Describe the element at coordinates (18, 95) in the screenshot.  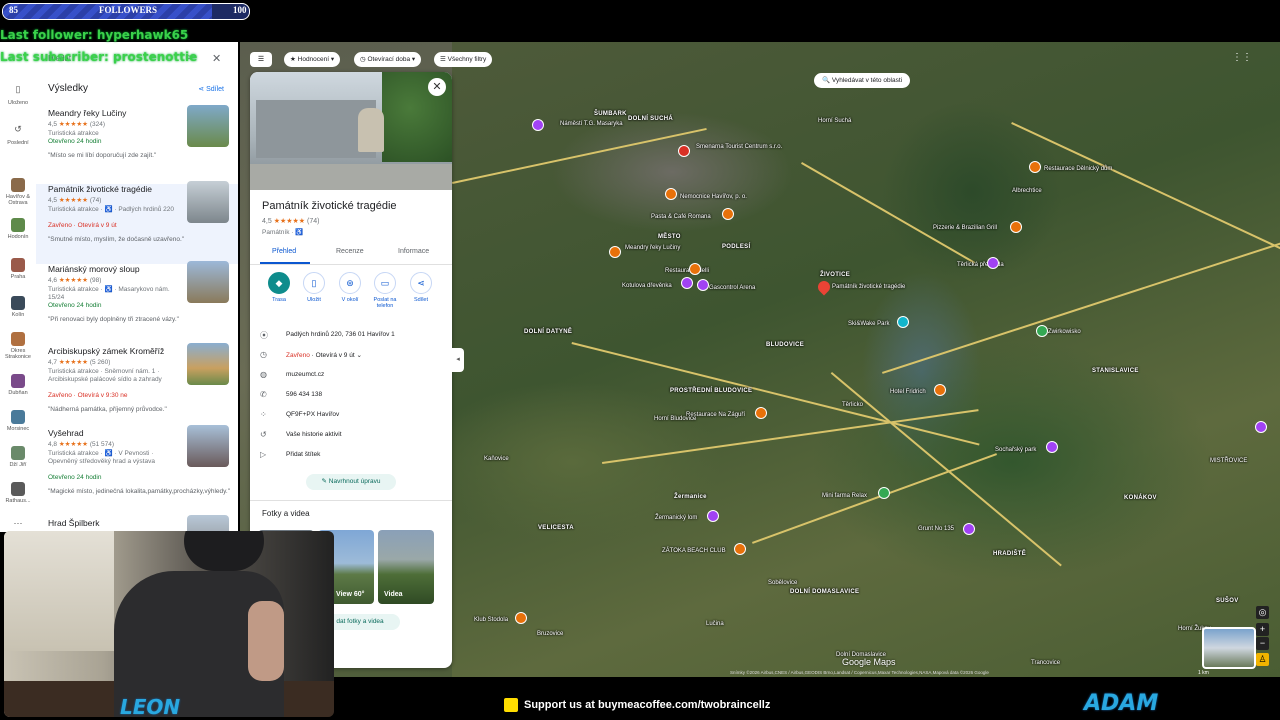
I see `rail-item: ▯ Uloženo` at that location.